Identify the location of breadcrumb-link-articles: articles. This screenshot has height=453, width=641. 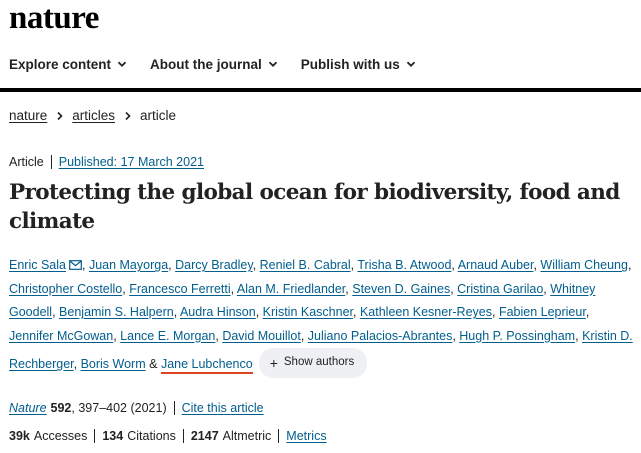
(93, 115).